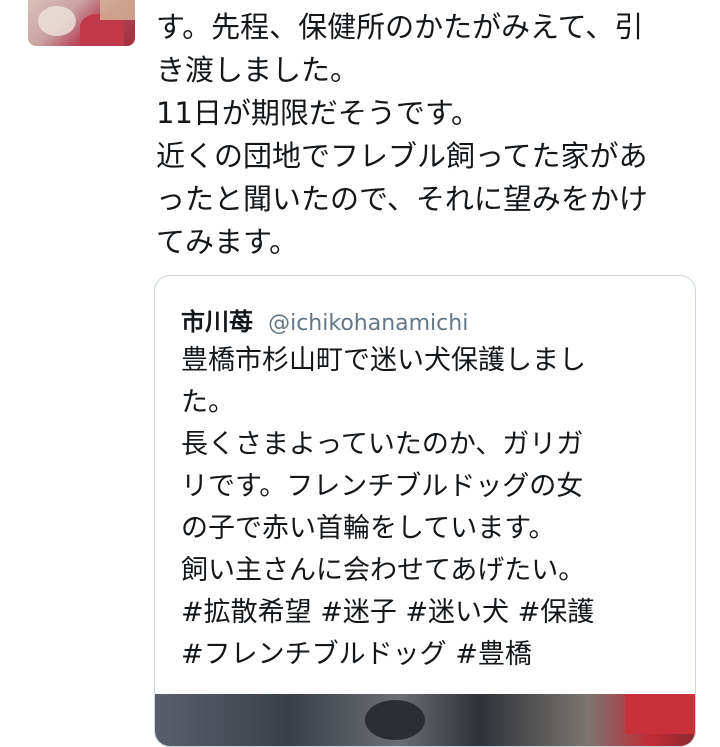  What do you see at coordinates (383, 570) in the screenshot?
I see `quoted-text-line: 飼い主さんに会わせてあげたい。` at bounding box center [383, 570].